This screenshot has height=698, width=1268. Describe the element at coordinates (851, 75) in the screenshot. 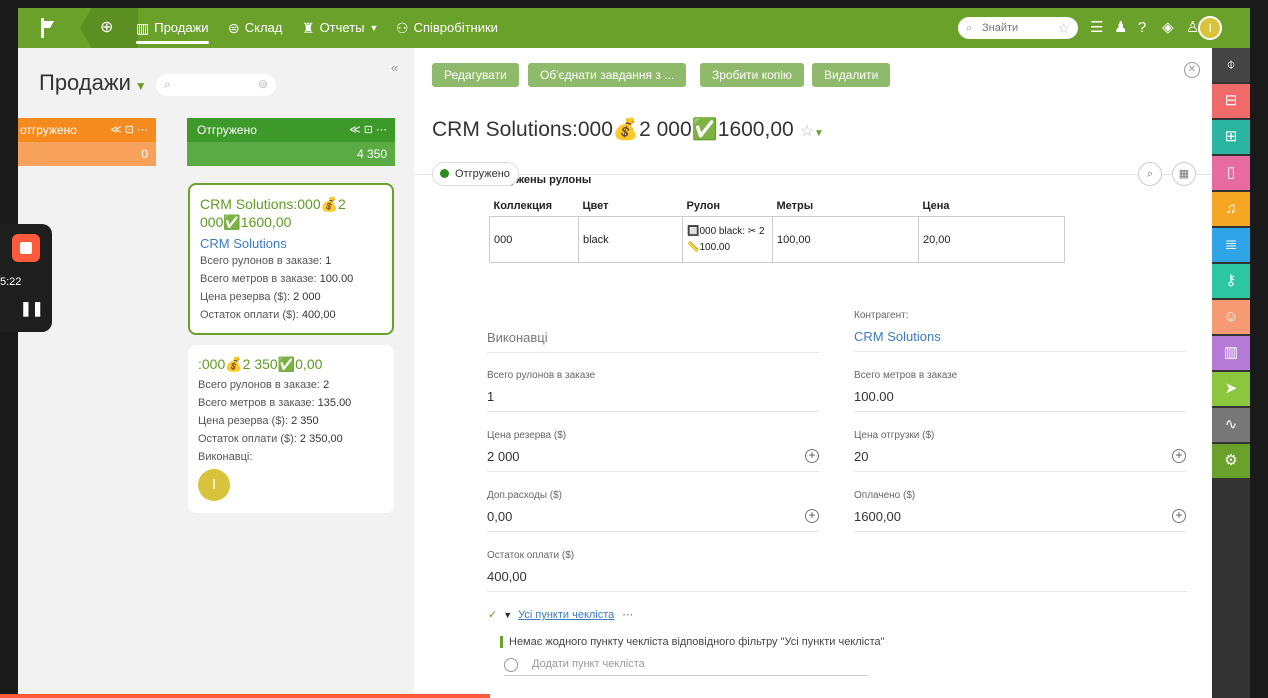

I see `delete-button: Видалити` at that location.